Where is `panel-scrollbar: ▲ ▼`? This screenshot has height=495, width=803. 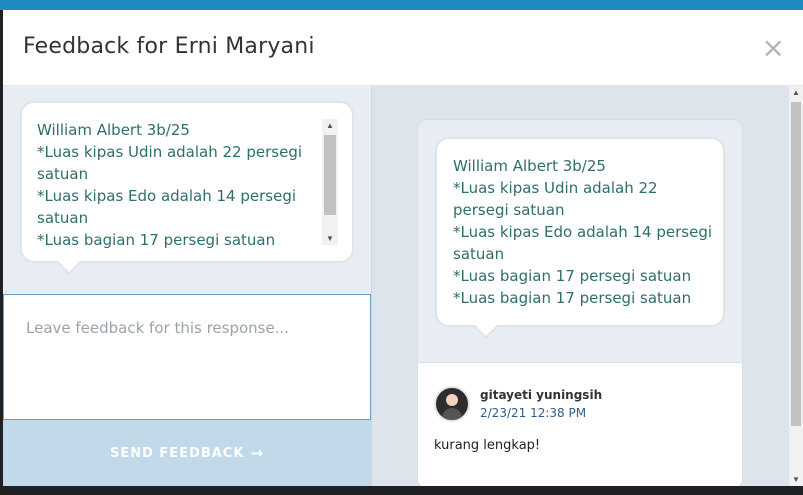 panel-scrollbar: ▲ ▼ is located at coordinates (796, 286).